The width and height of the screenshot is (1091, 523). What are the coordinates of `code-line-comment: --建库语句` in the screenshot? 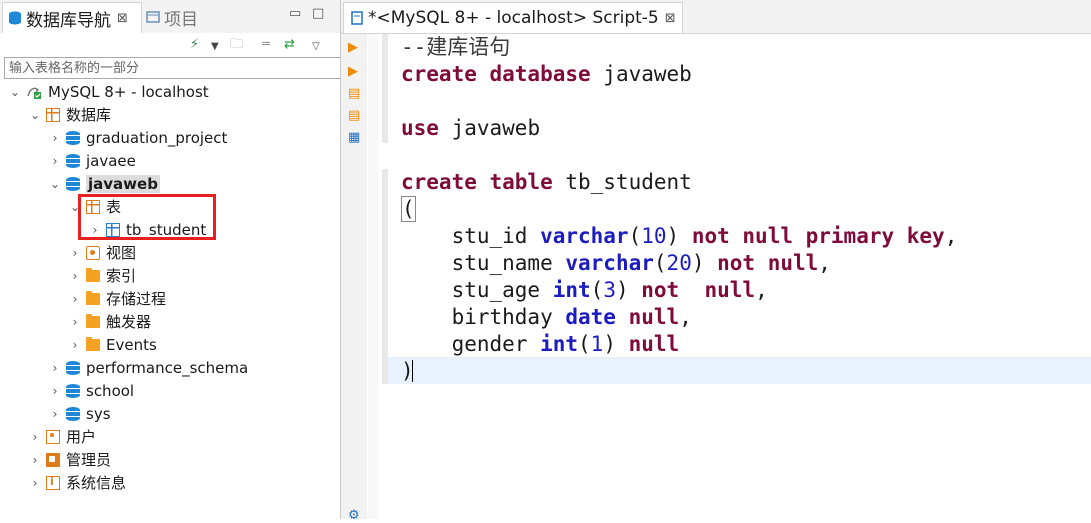 It's located at (456, 47).